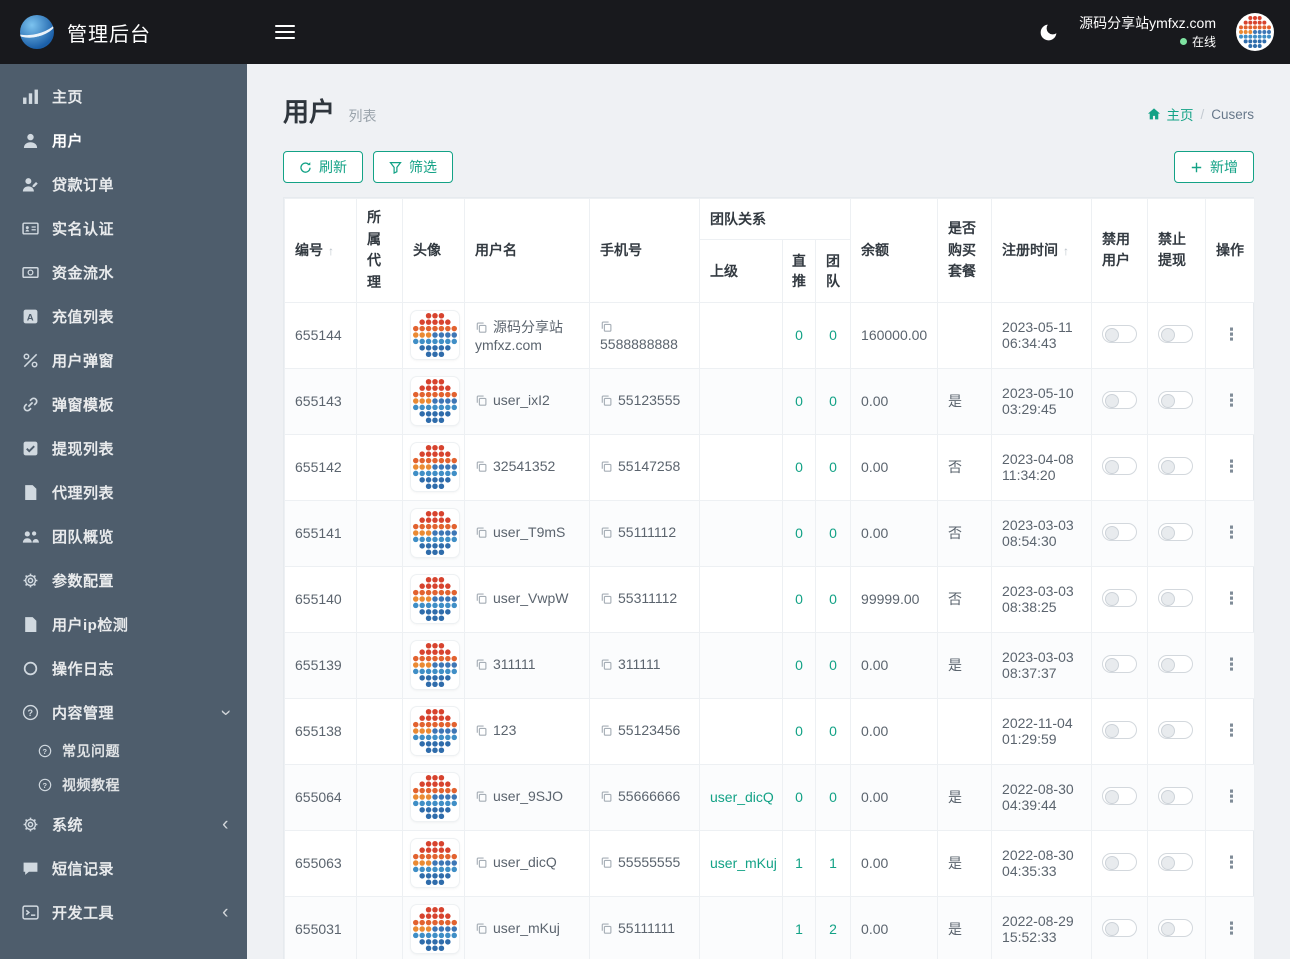 The width and height of the screenshot is (1290, 959). I want to click on sidebar-item-system: 系统 ‹, so click(123, 824).